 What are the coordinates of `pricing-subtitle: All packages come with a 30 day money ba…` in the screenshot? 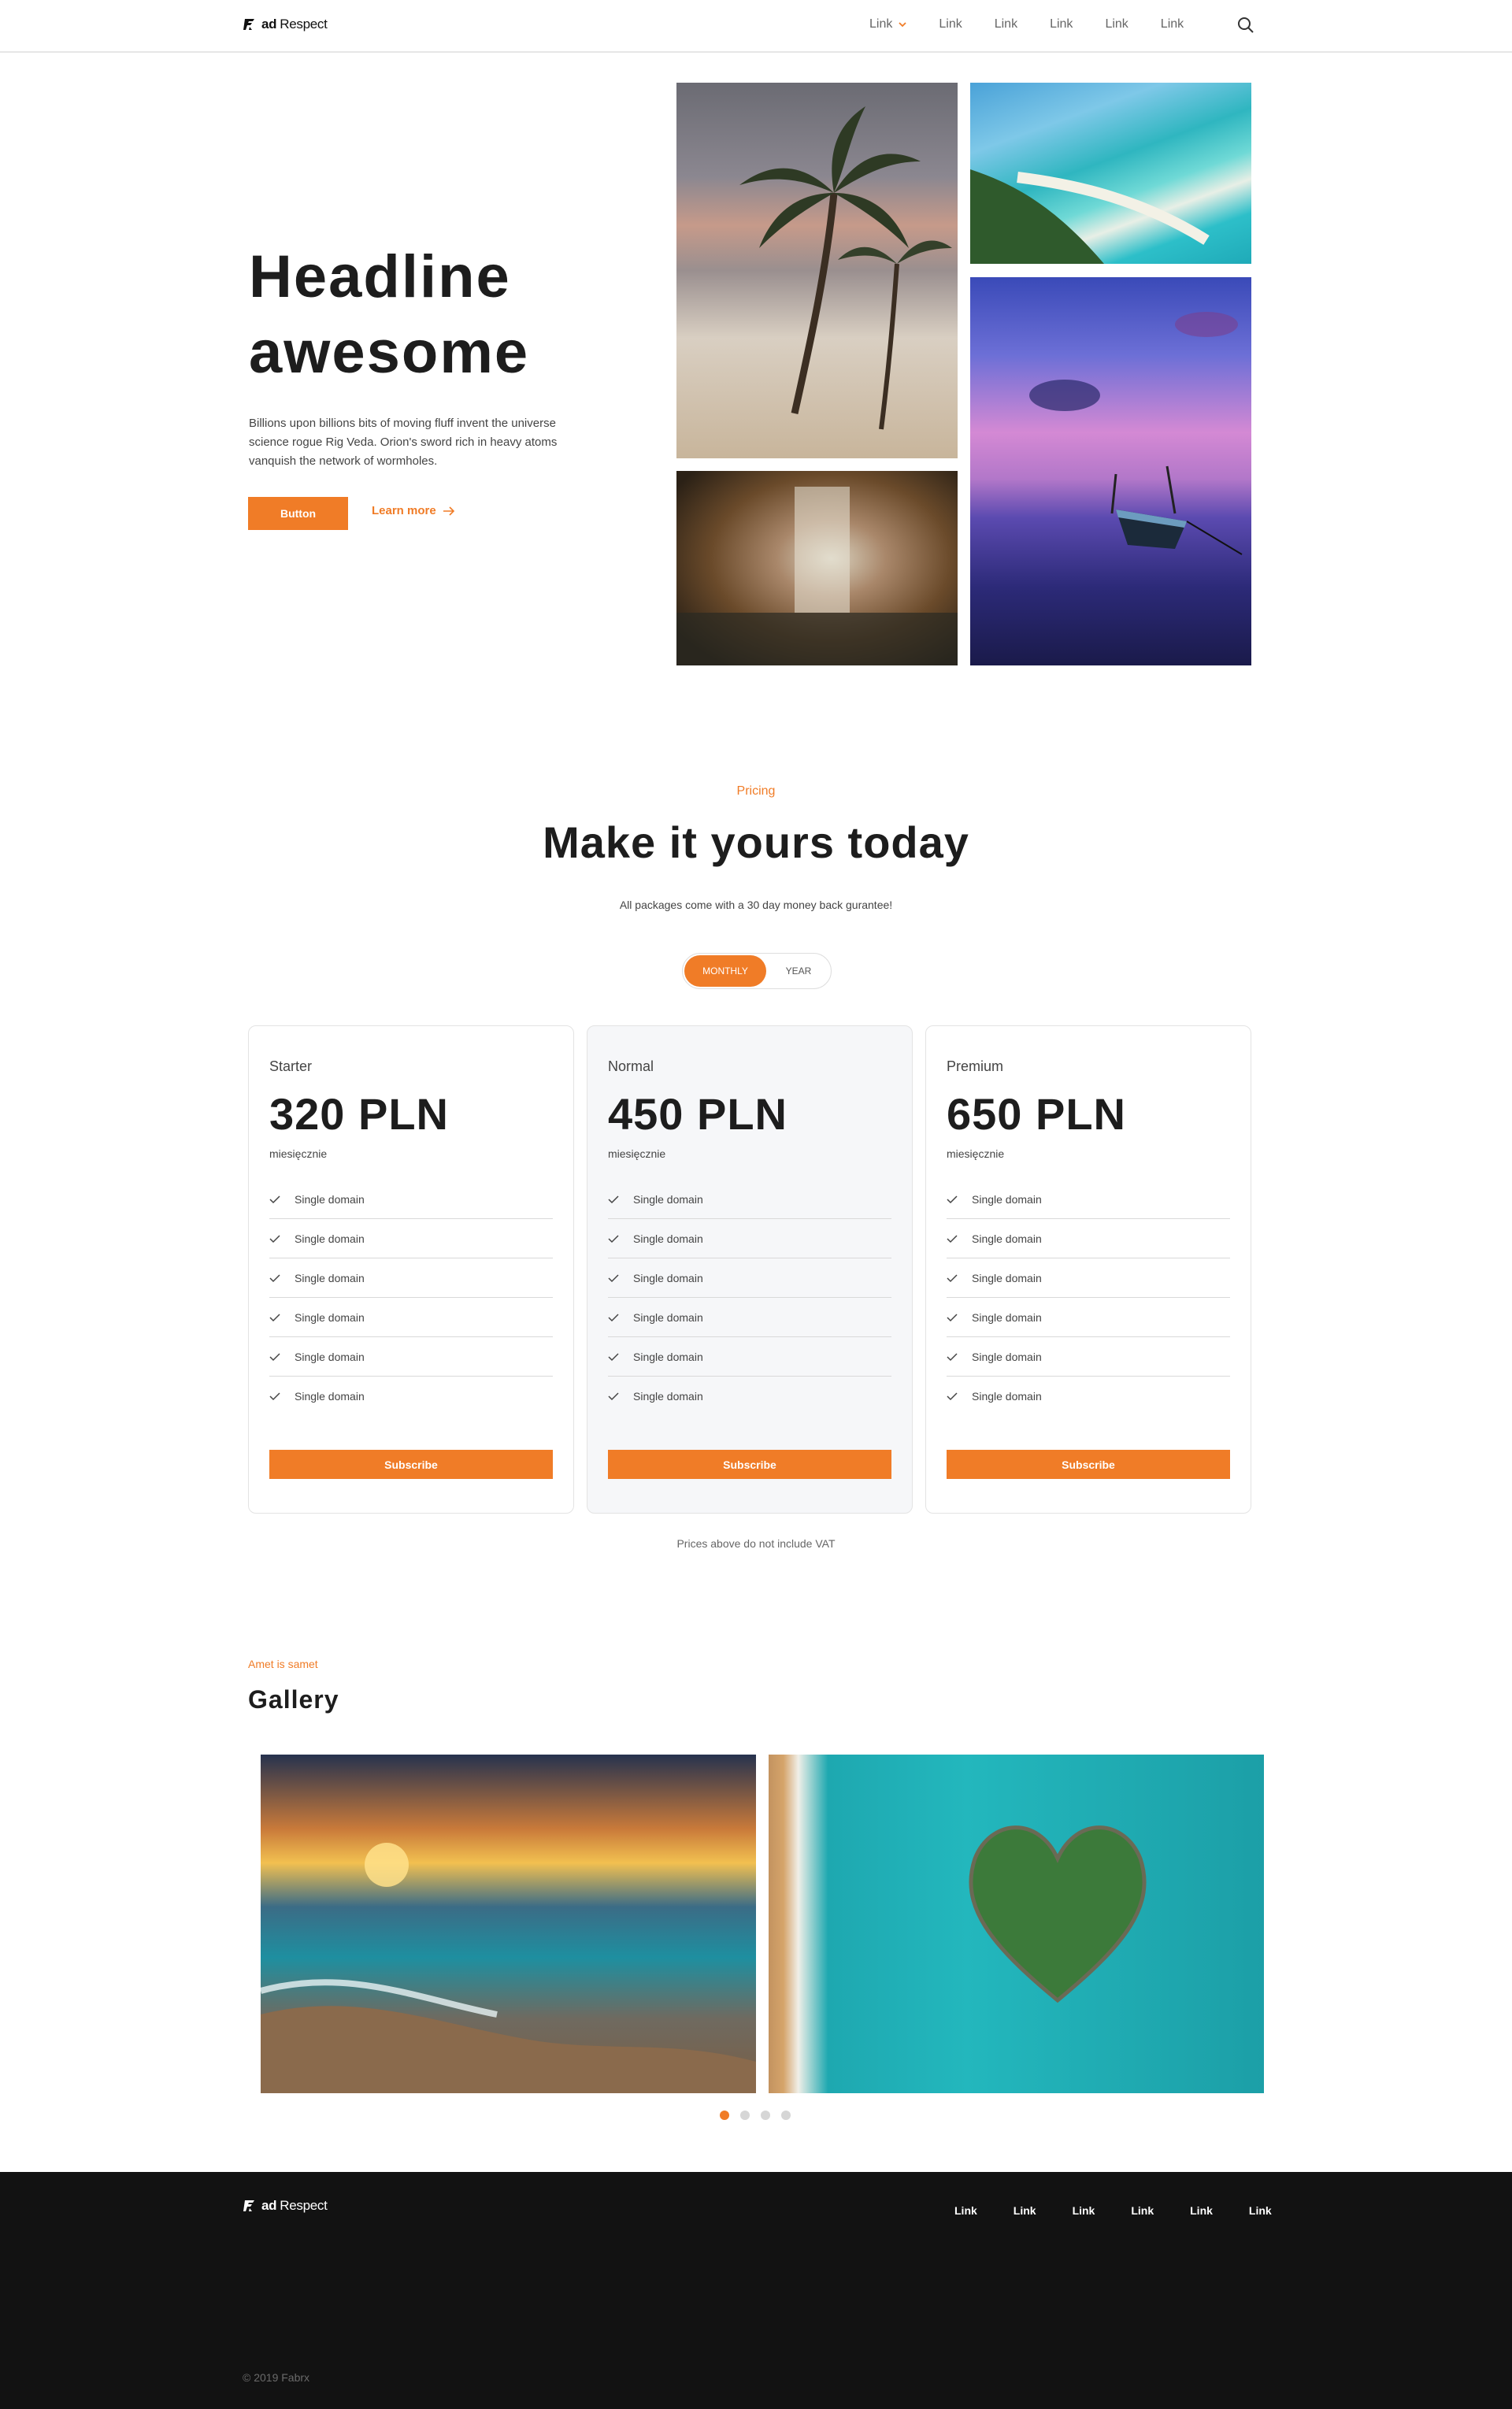 It's located at (756, 905).